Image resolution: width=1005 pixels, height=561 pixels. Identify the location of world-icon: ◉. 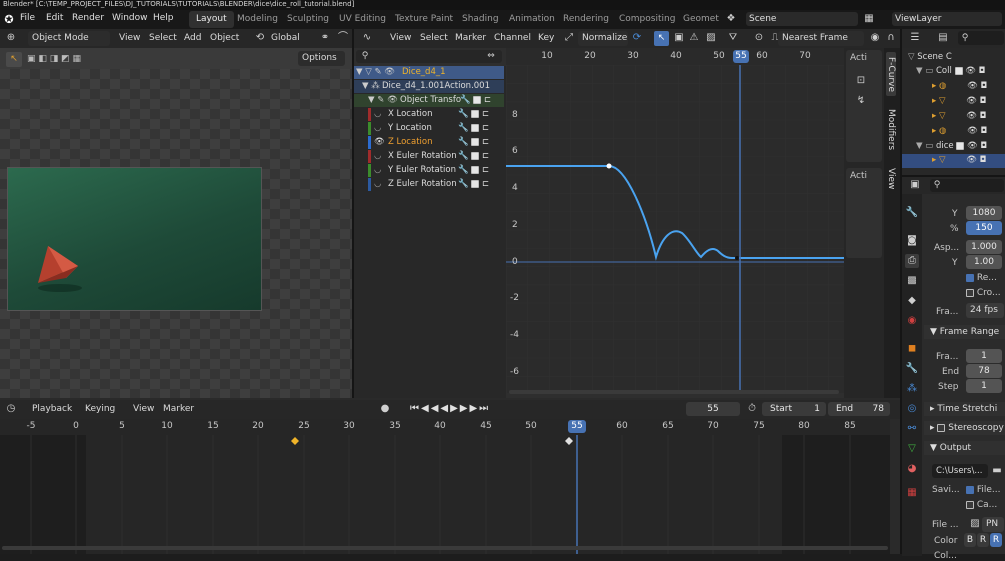
(912, 321).